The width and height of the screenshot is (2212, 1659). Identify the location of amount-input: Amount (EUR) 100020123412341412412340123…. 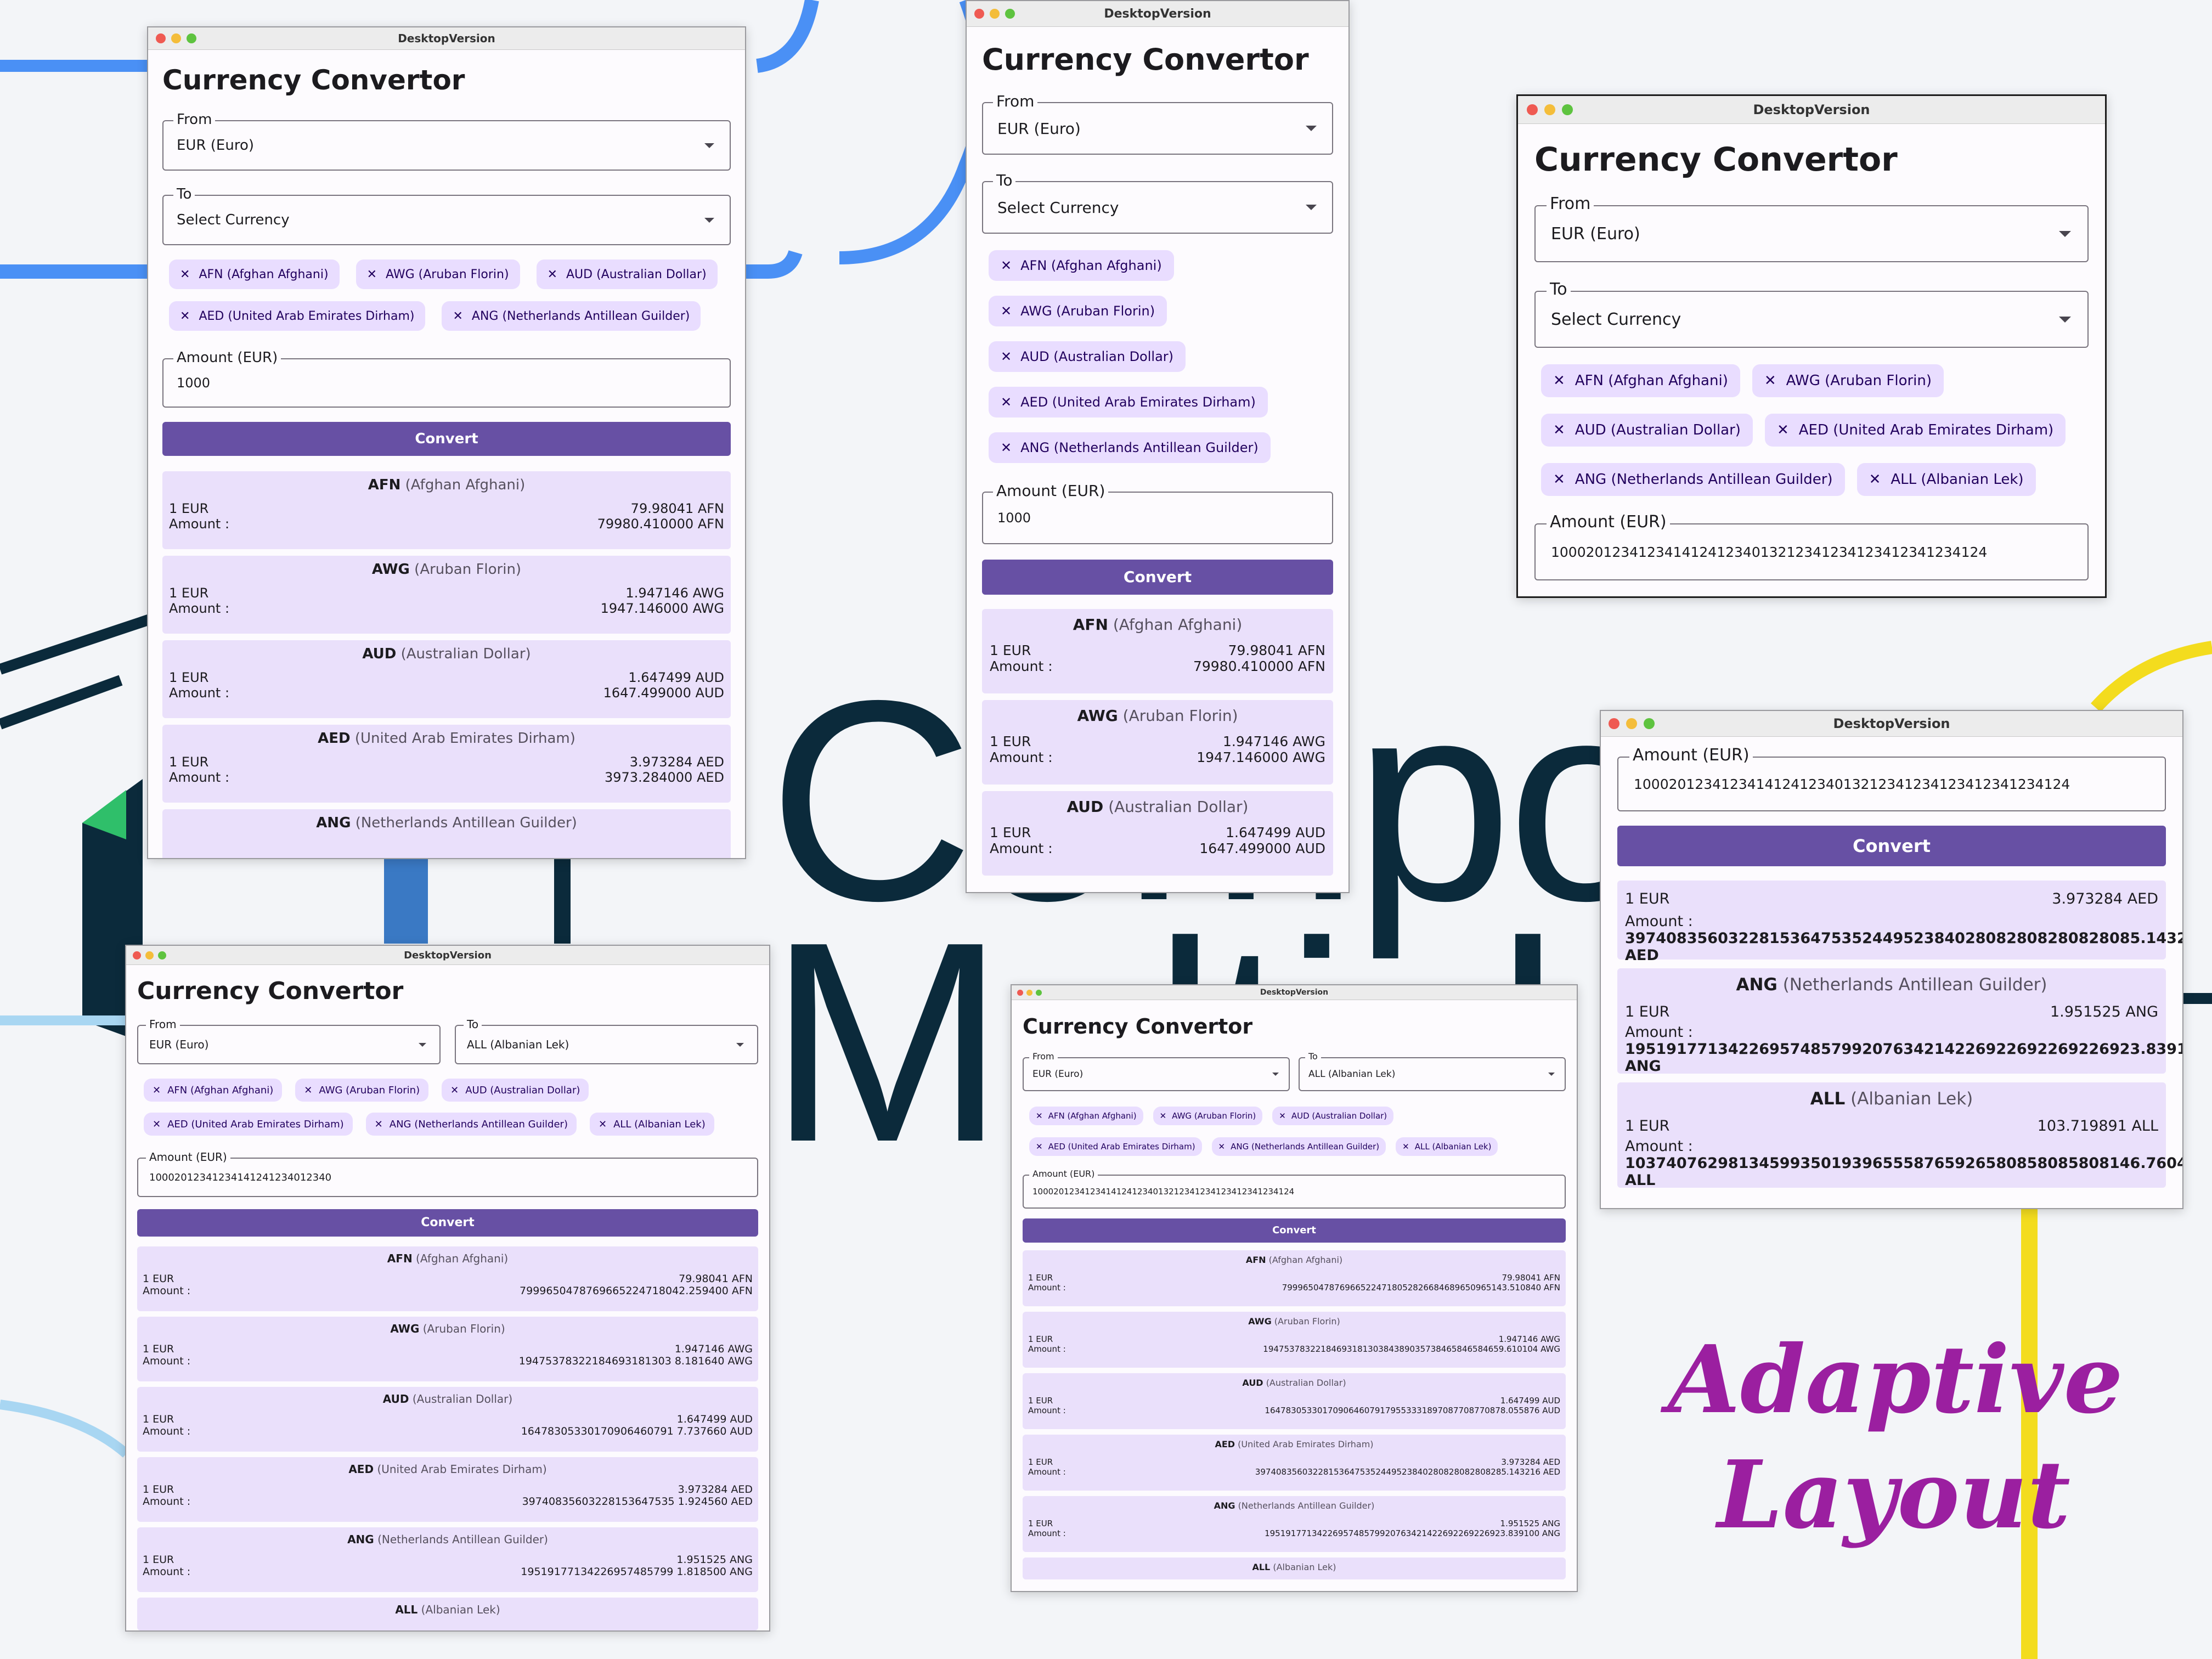
(448, 1173).